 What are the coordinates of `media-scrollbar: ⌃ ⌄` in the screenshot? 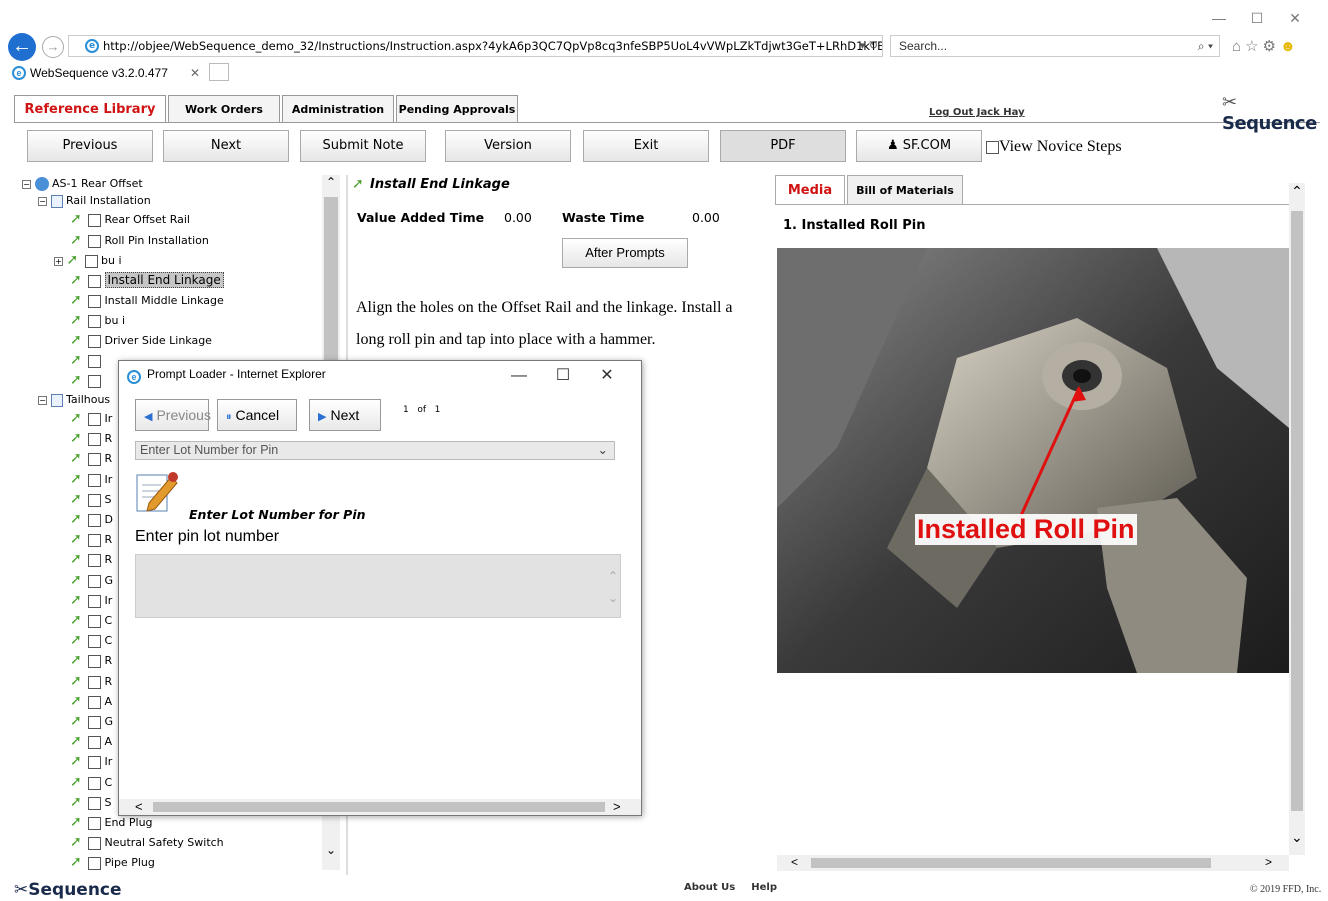 It's located at (1297, 519).